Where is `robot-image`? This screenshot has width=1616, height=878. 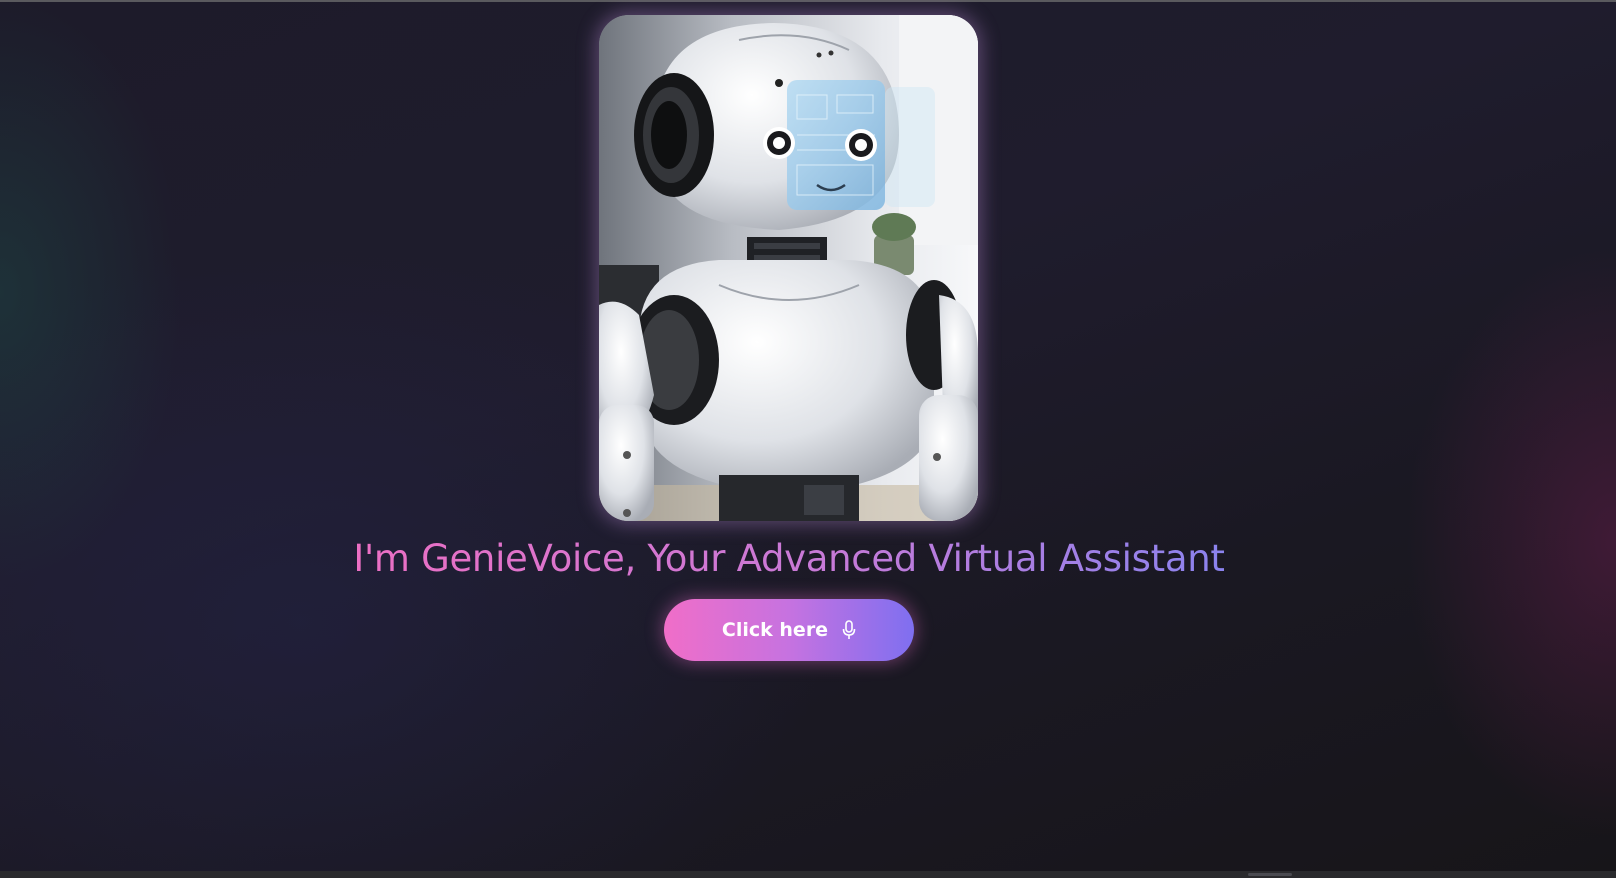 robot-image is located at coordinates (788, 268).